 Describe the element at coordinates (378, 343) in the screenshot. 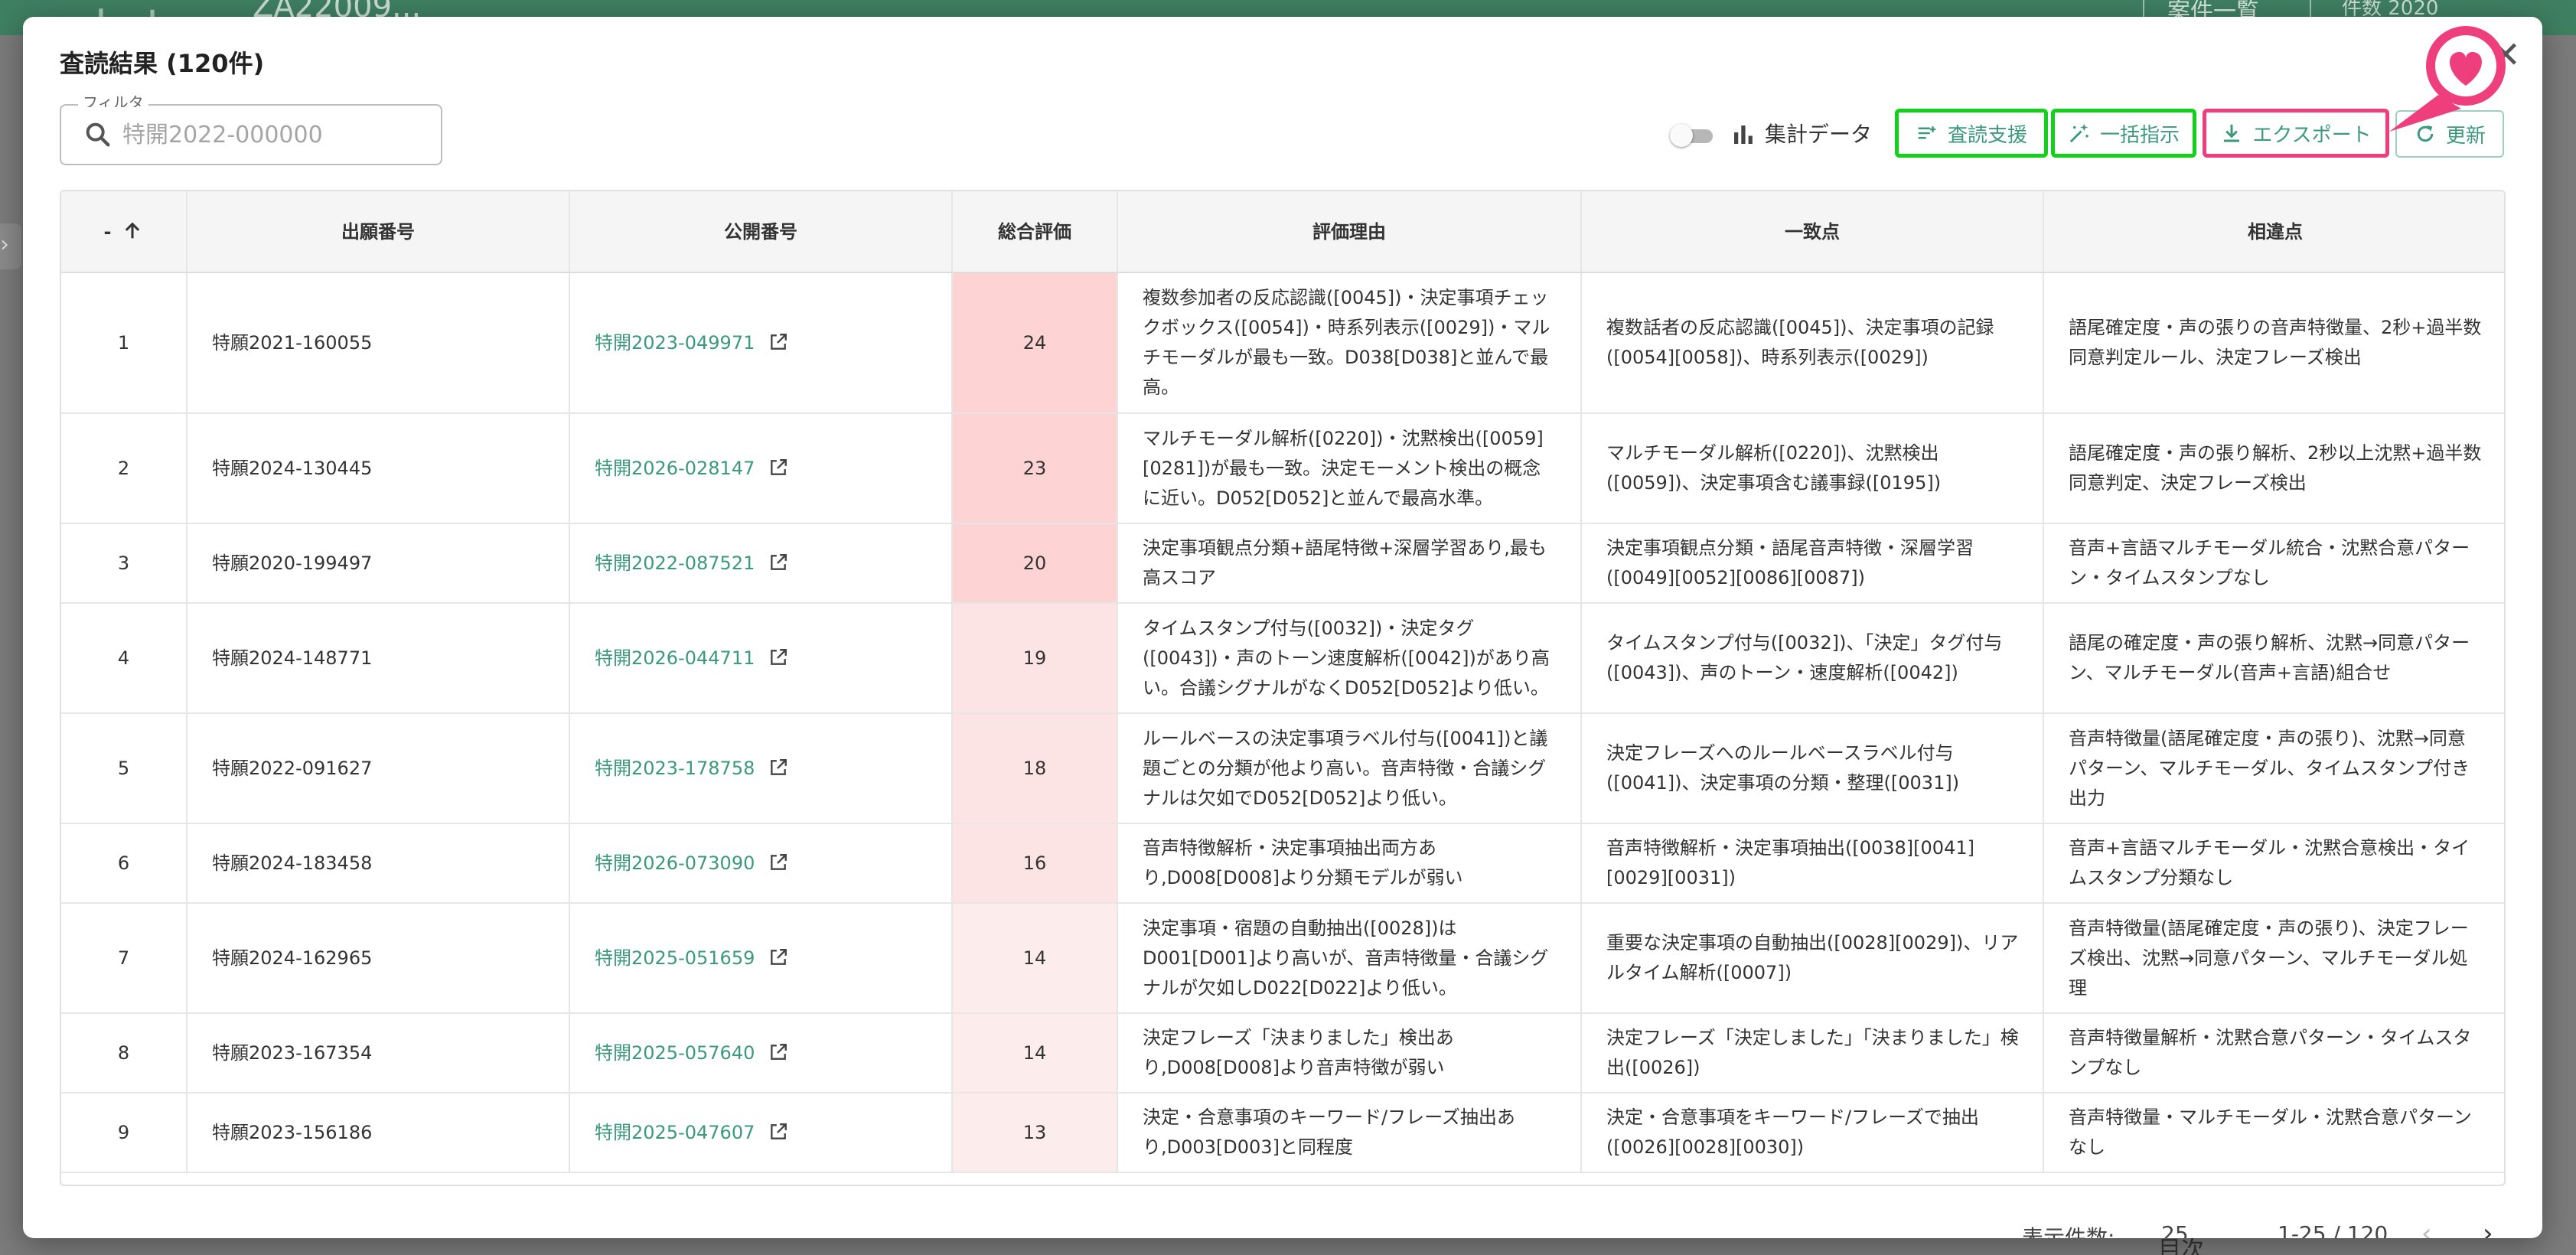

I see `application-number: 特願2021-160055` at that location.